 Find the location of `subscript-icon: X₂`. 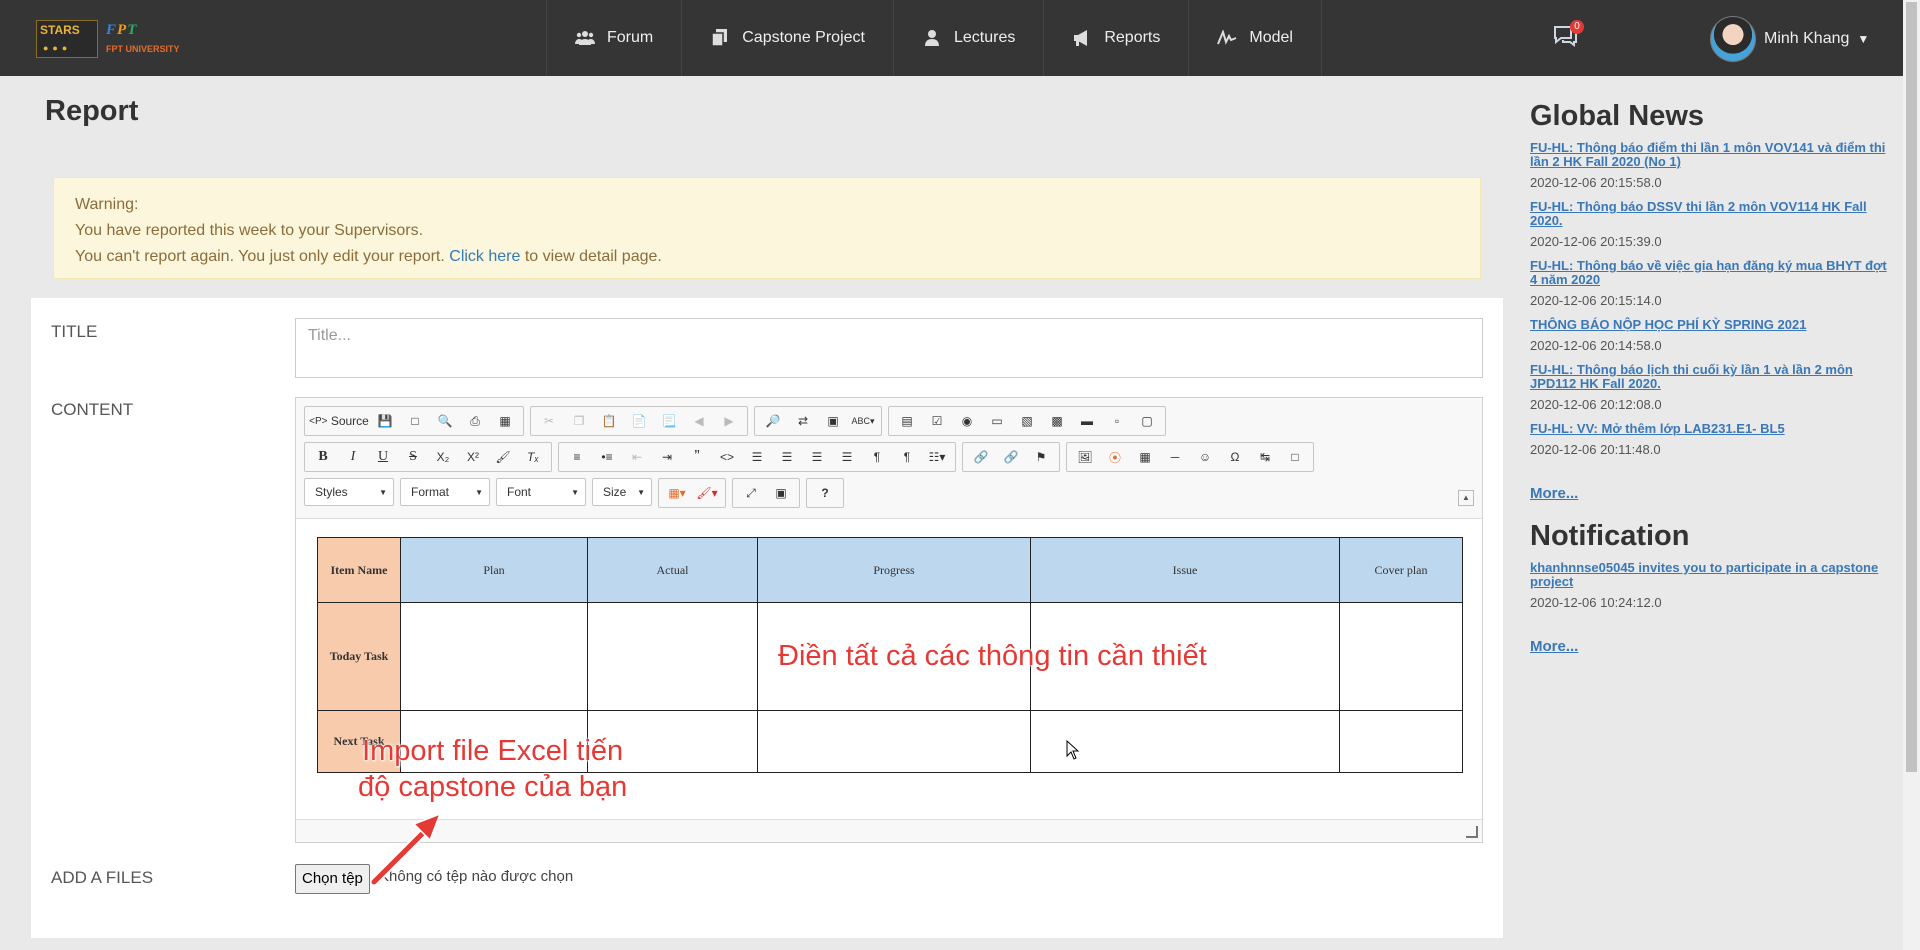

subscript-icon: X₂ is located at coordinates (443, 457).